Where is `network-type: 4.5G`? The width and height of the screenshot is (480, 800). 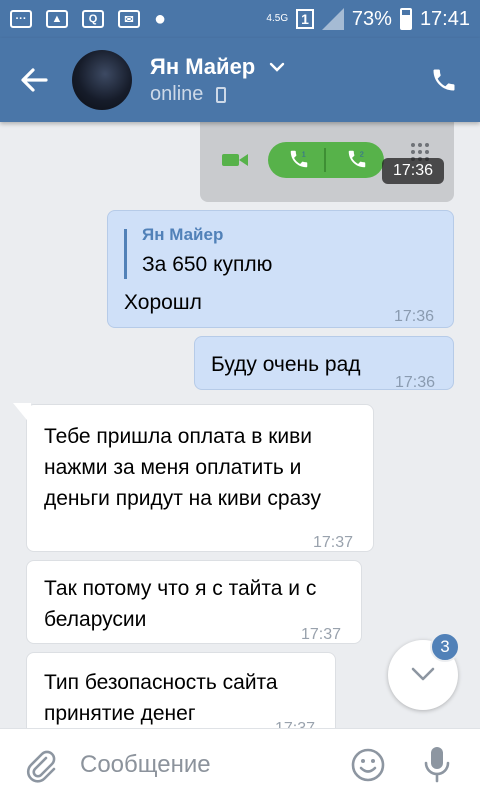 network-type: 4.5G is located at coordinates (277, 18).